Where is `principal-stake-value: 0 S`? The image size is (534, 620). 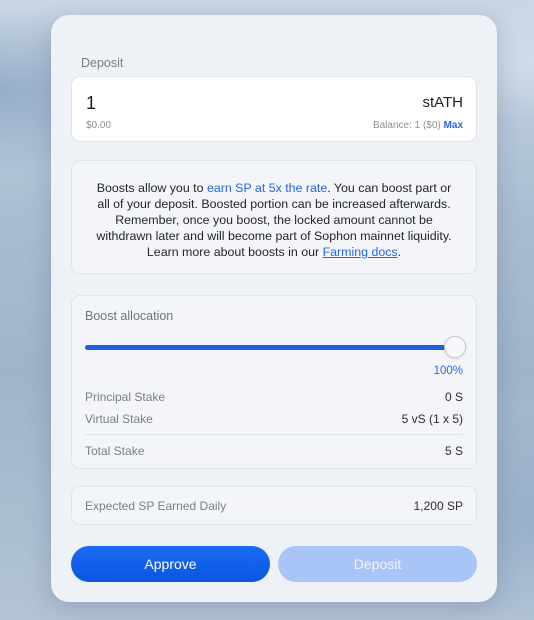
principal-stake-value: 0 S is located at coordinates (453, 397).